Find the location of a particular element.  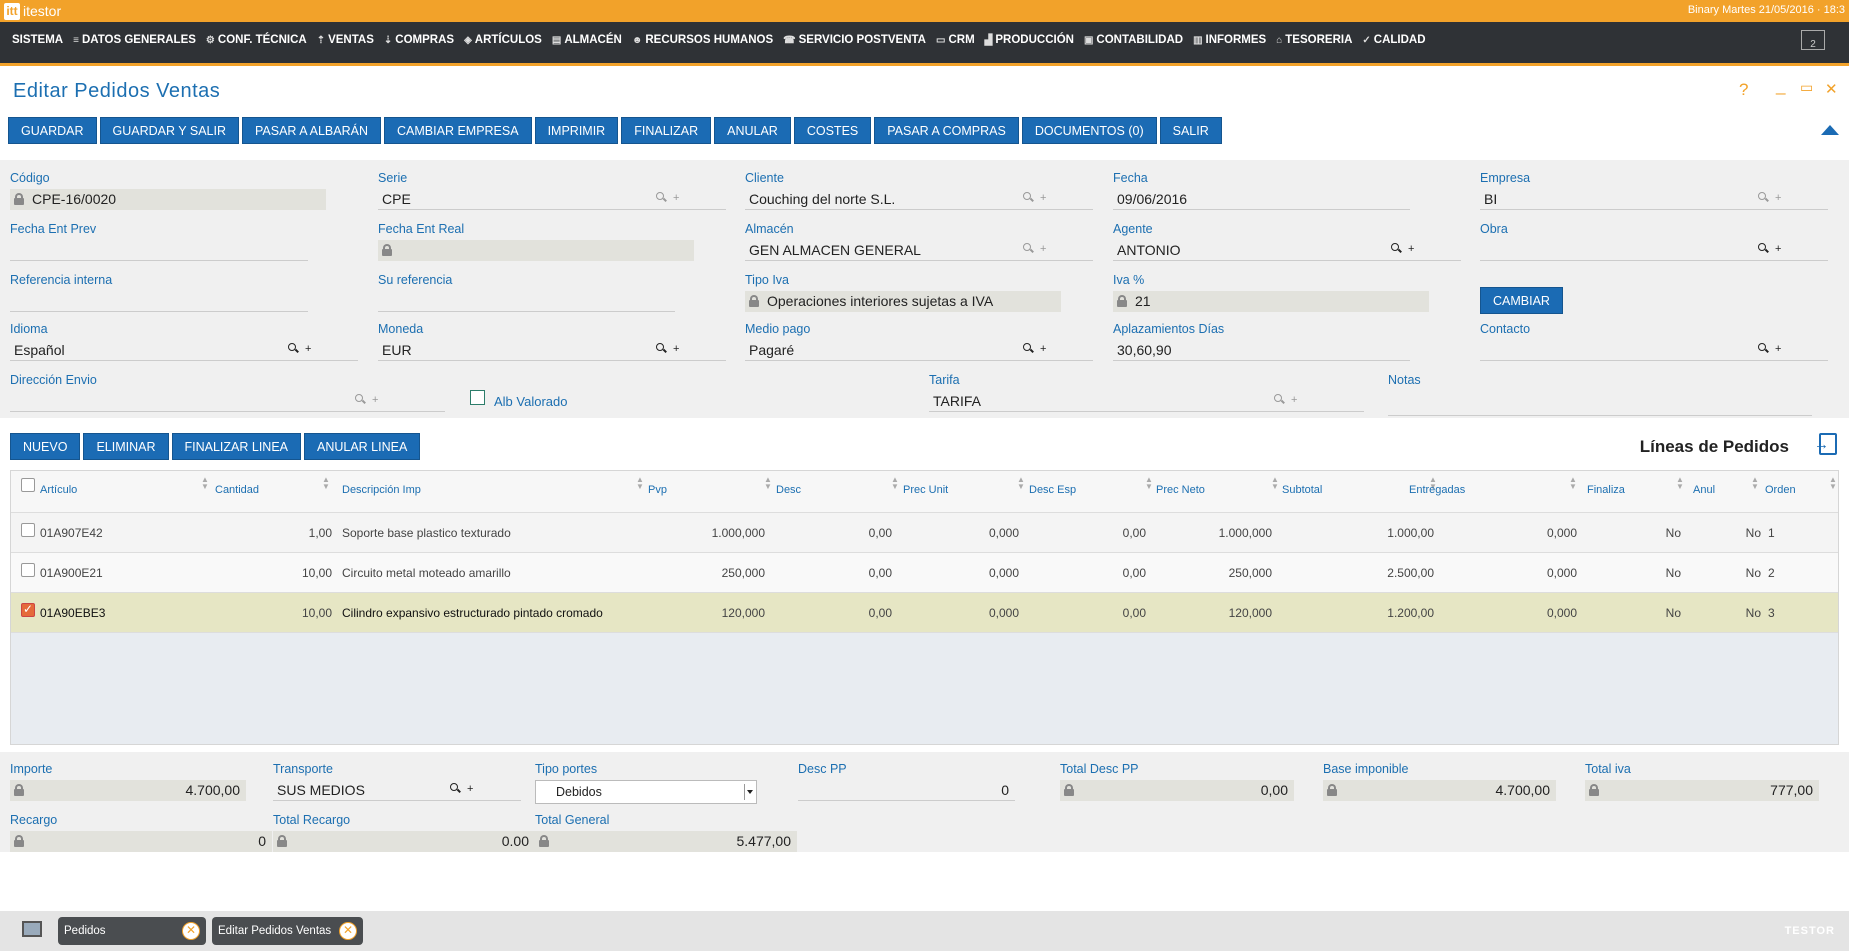

menu-item-ventas: ⇡ VENTAS is located at coordinates (345, 40).